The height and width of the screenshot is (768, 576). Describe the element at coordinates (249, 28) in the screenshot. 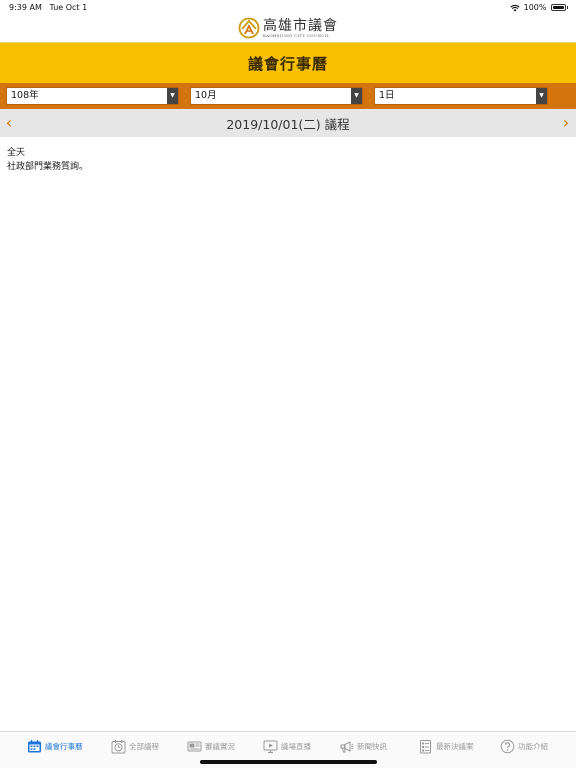

I see `council-emblem-icon` at that location.